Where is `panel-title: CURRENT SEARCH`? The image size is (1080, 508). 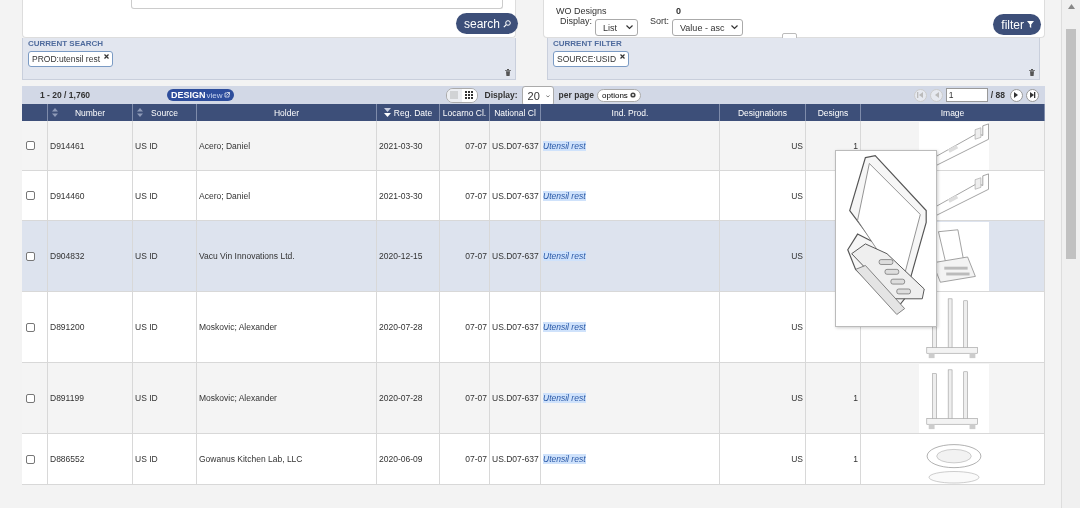 panel-title: CURRENT SEARCH is located at coordinates (66, 43).